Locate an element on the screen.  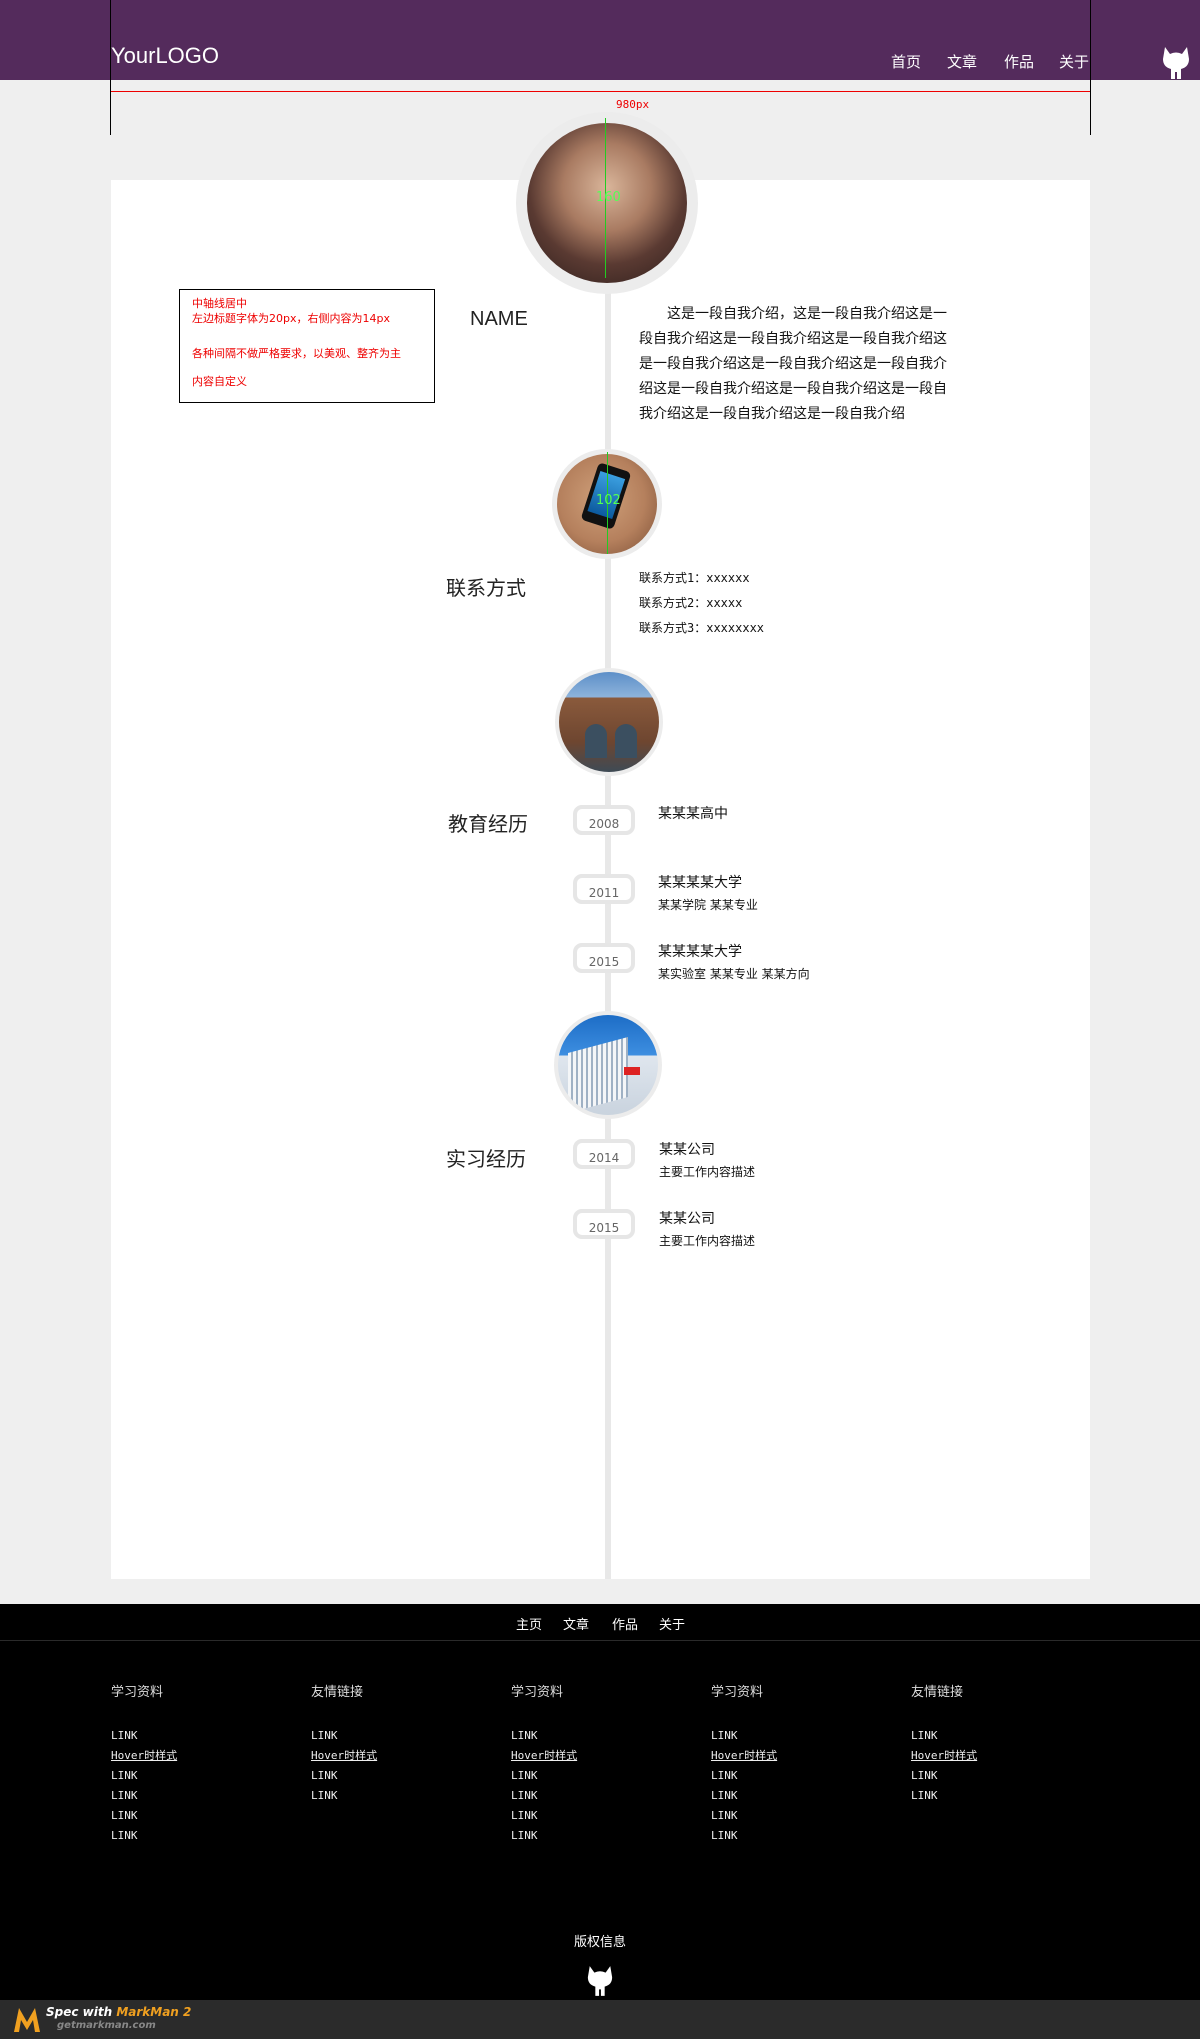
copyright: 版权信息 is located at coordinates (599, 1942).